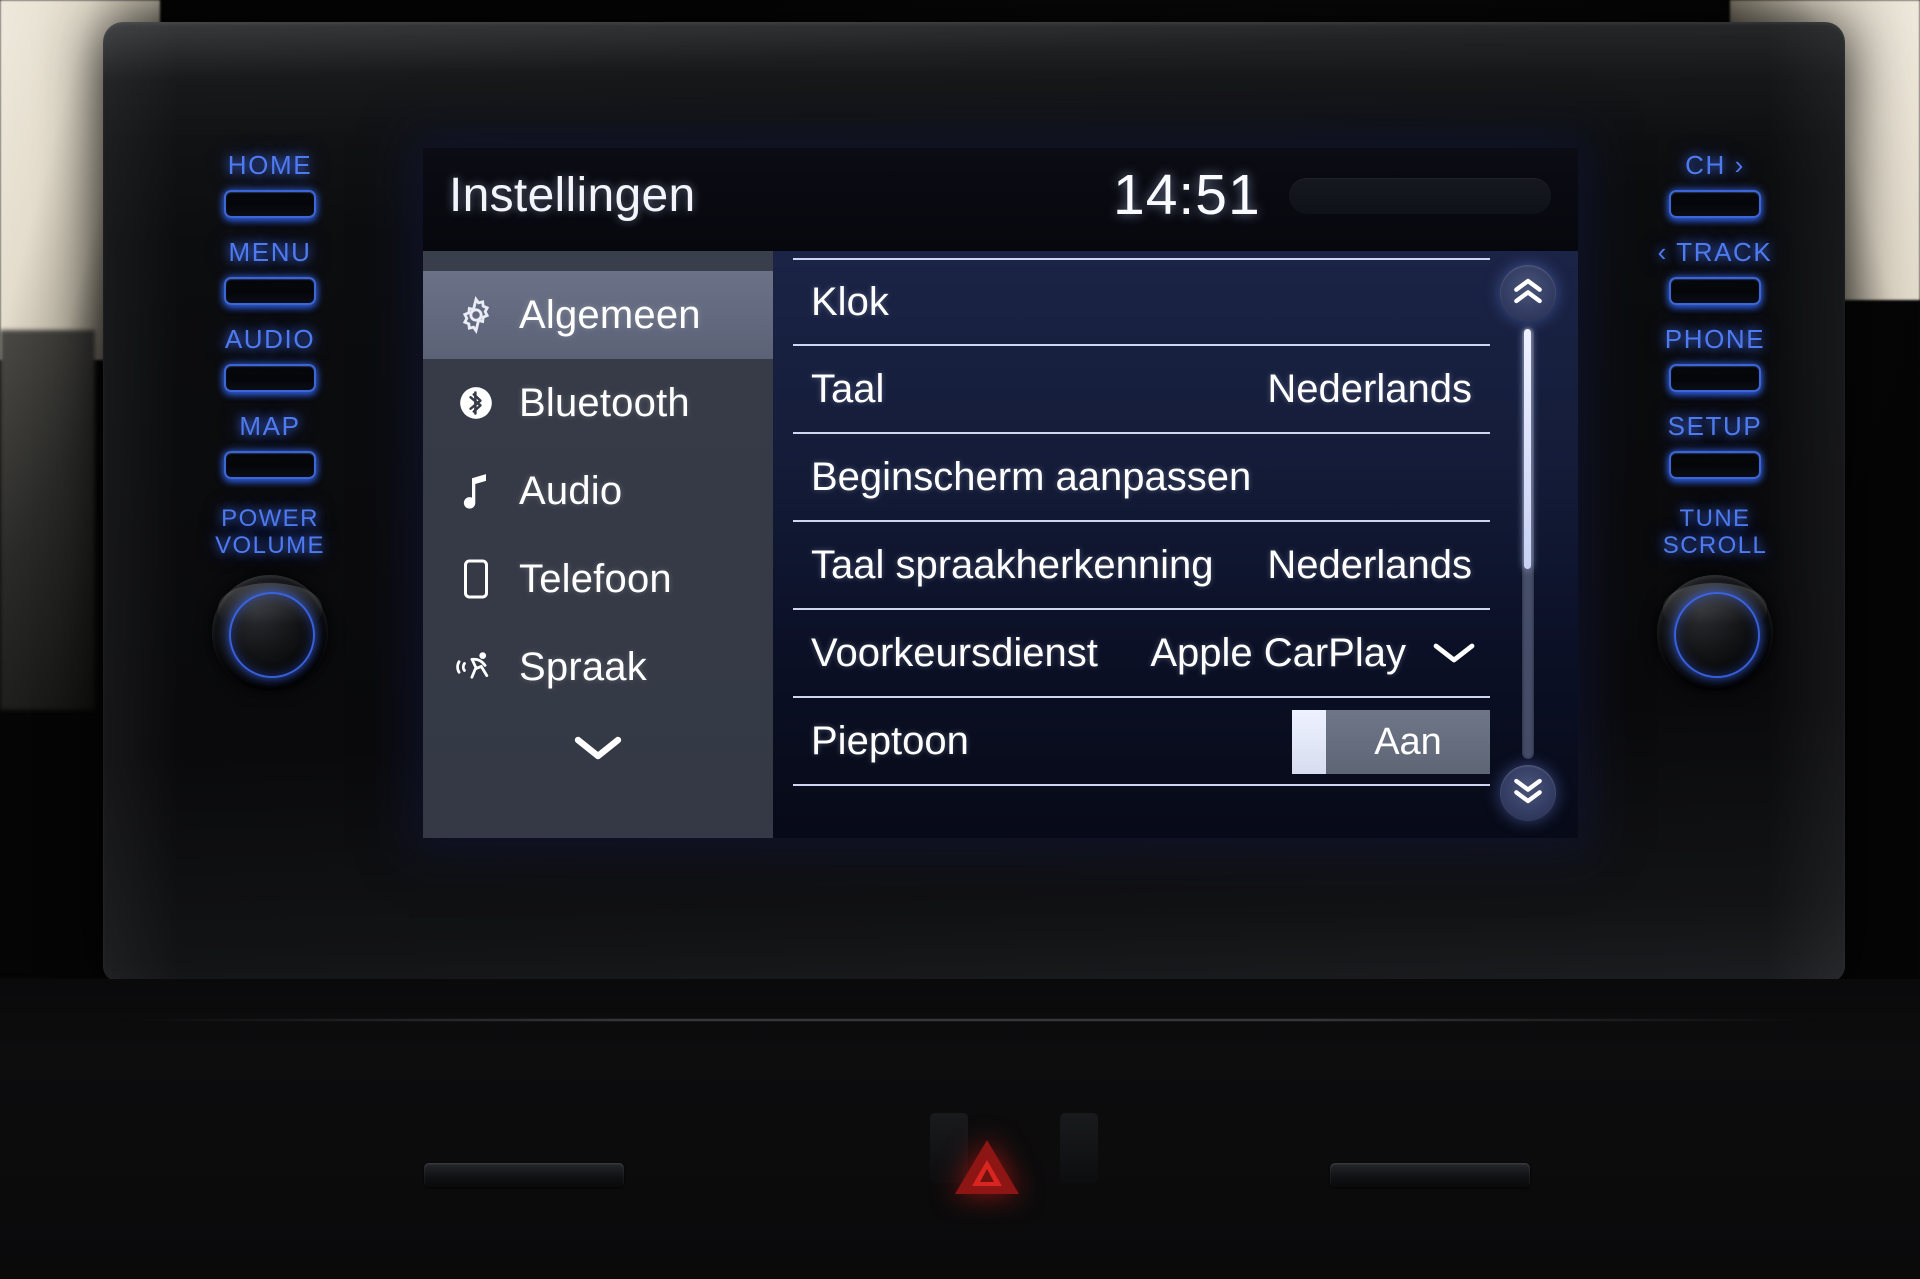 The height and width of the screenshot is (1279, 1920). Describe the element at coordinates (270, 445) in the screenshot. I see `hardkey-map: MAP` at that location.